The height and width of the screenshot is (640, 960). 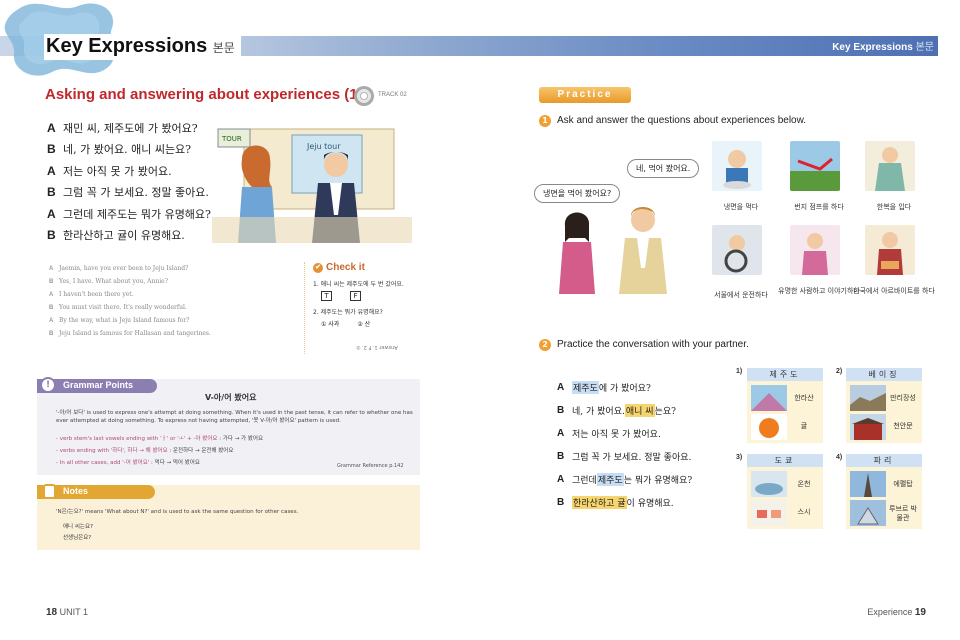 I want to click on panel-place: 베이징, so click(x=884, y=374).